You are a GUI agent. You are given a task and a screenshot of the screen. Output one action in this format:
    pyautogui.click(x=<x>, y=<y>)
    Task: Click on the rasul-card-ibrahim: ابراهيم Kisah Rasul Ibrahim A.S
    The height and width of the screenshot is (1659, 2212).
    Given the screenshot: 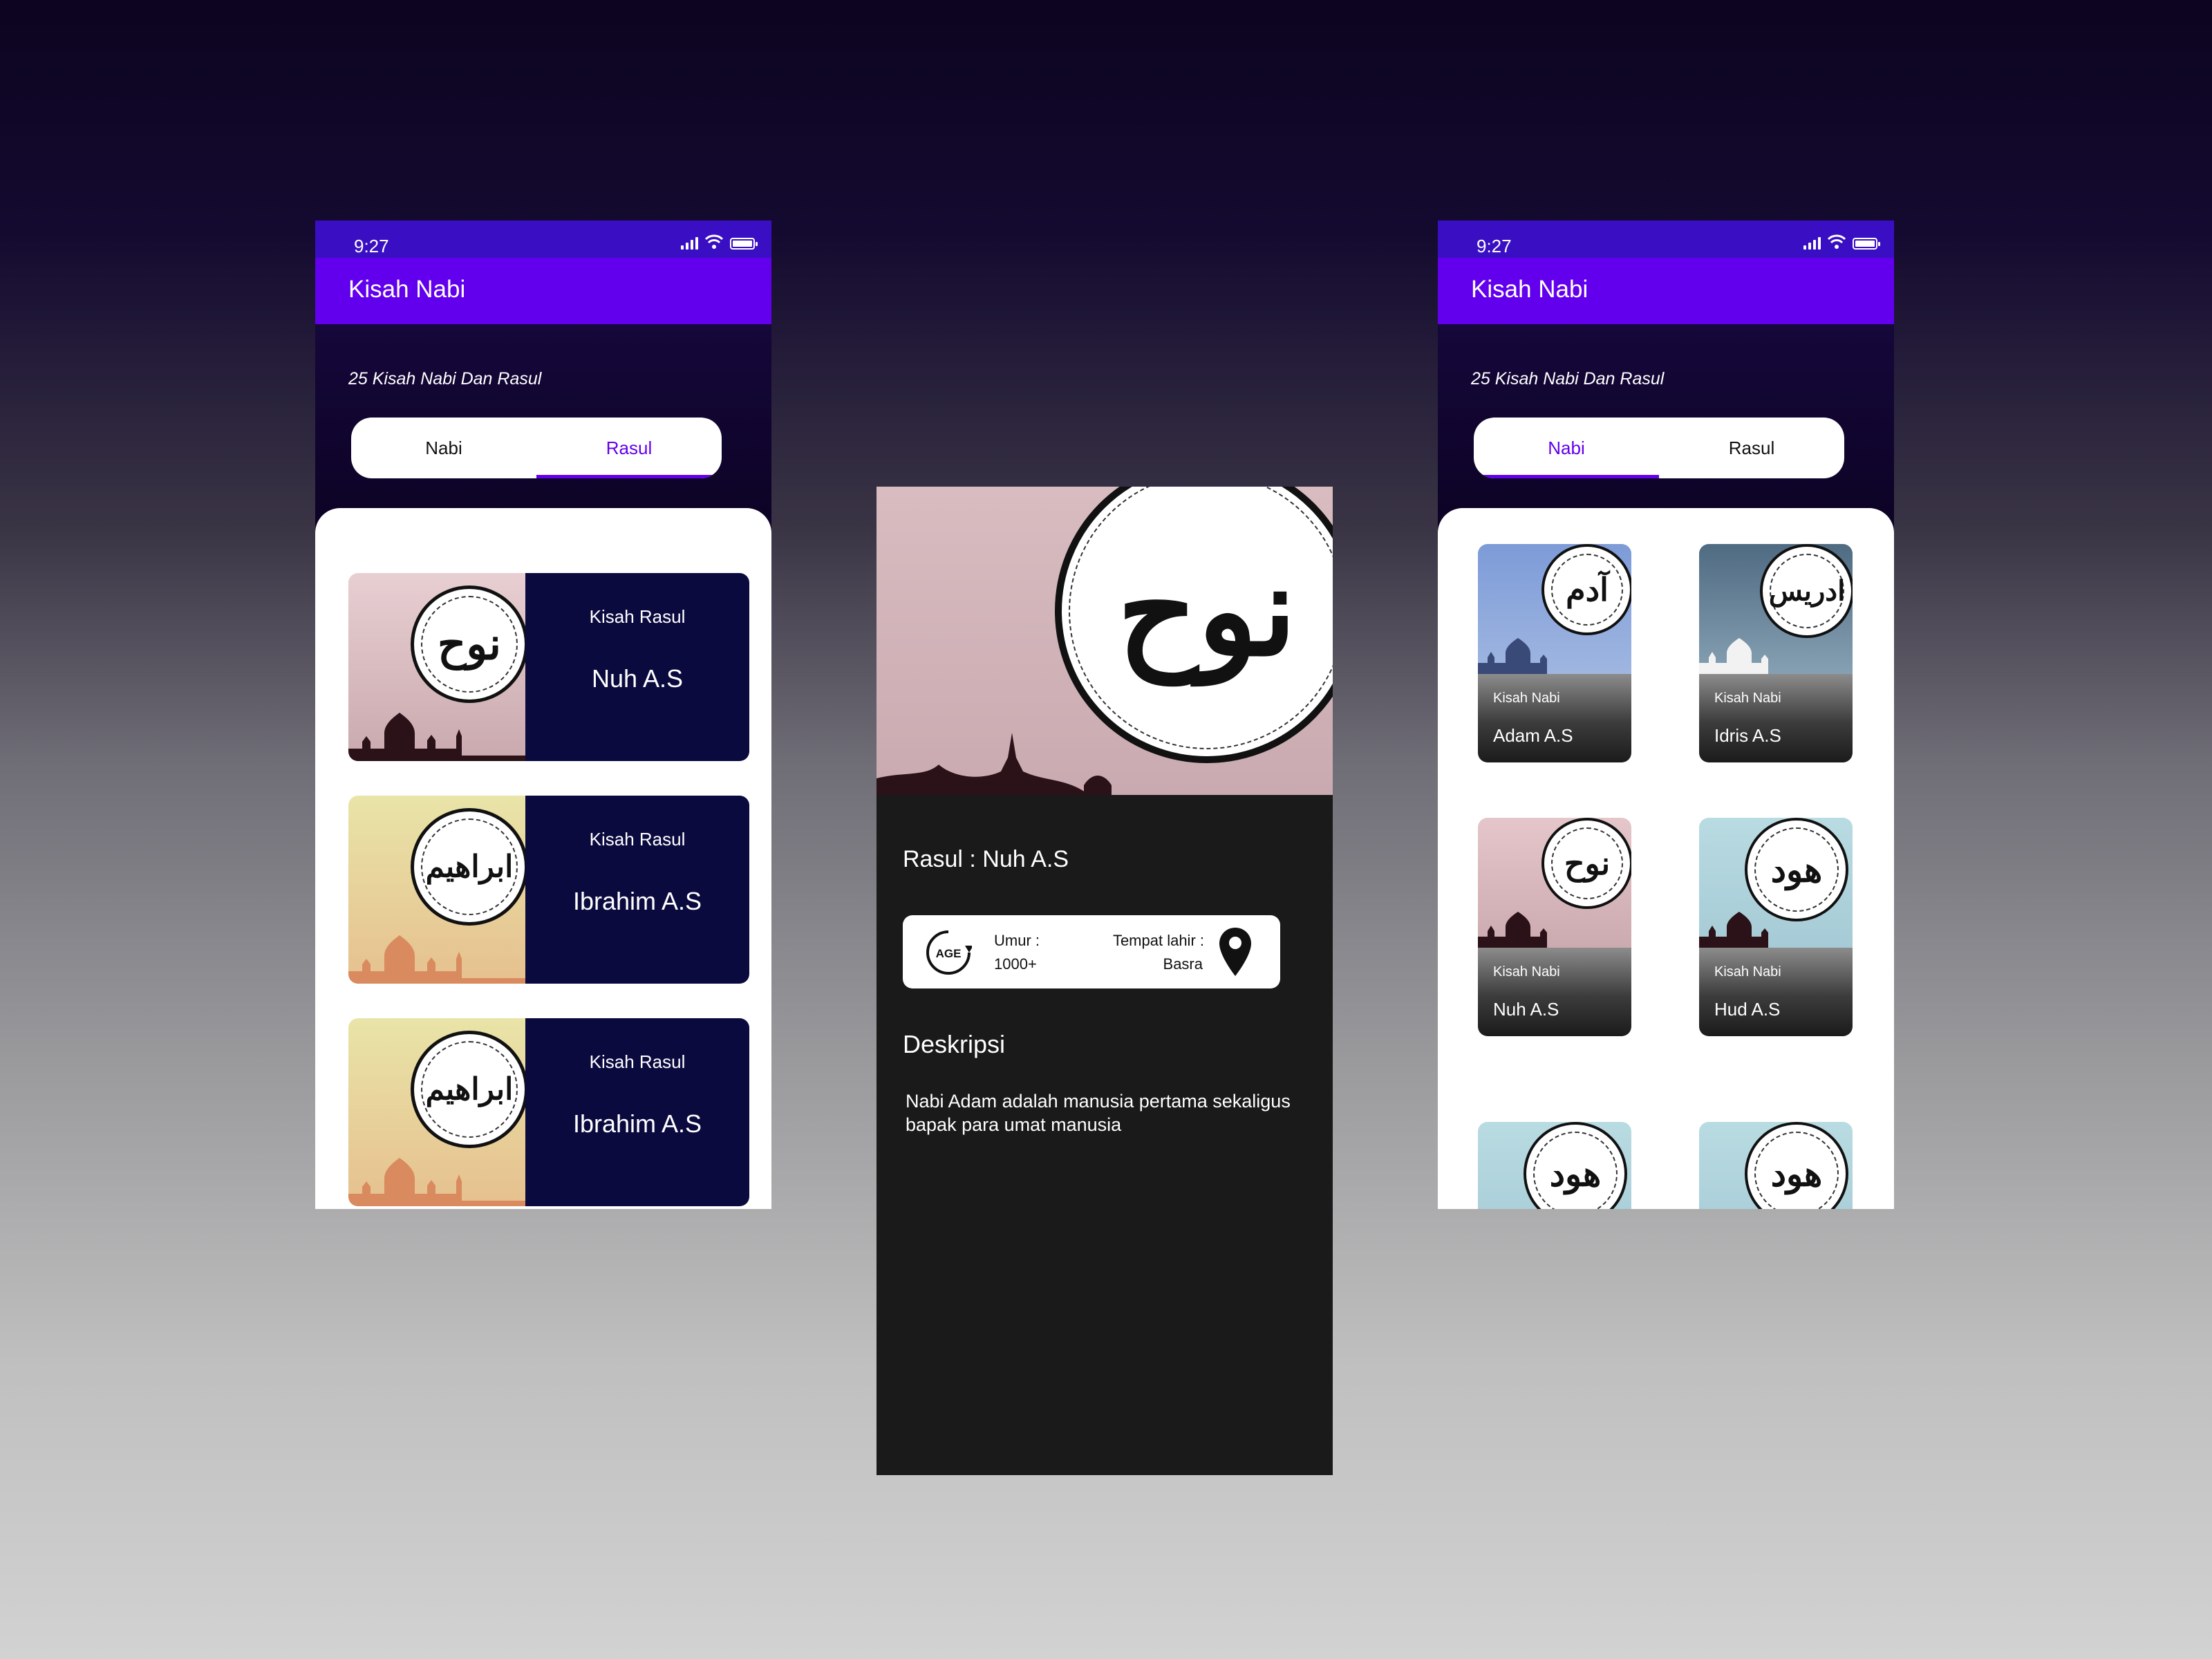 What is the action you would take?
    pyautogui.click(x=548, y=890)
    